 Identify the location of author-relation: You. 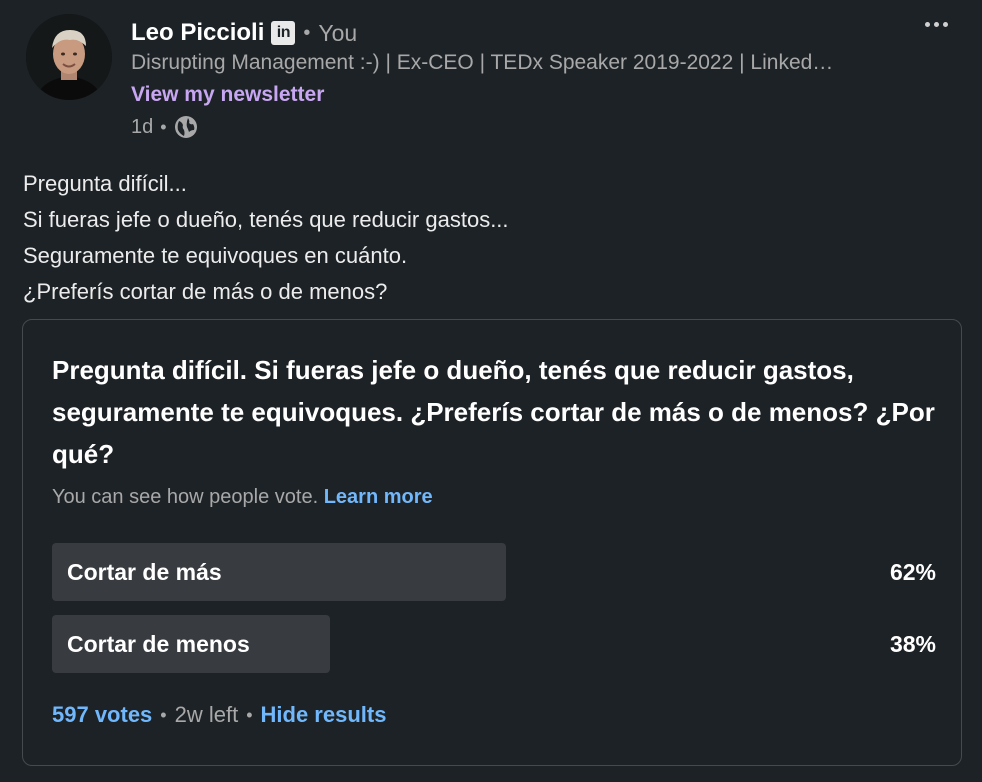
(338, 32).